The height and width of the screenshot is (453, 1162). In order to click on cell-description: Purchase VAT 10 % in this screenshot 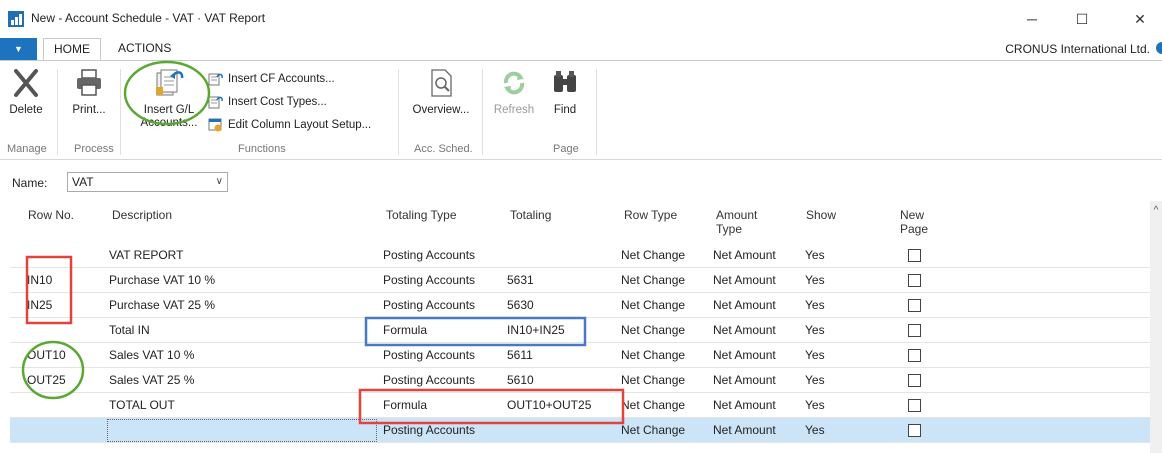, I will do `click(162, 280)`.